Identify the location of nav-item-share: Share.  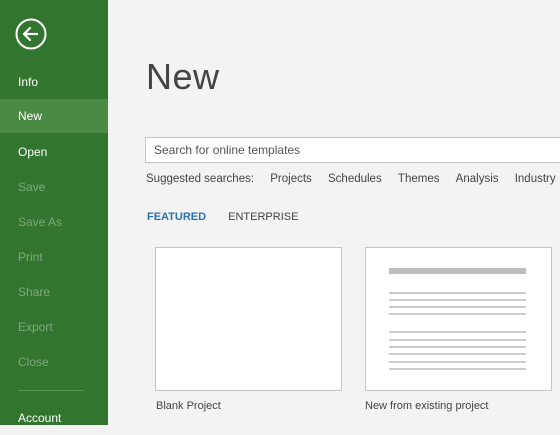
(34, 292).